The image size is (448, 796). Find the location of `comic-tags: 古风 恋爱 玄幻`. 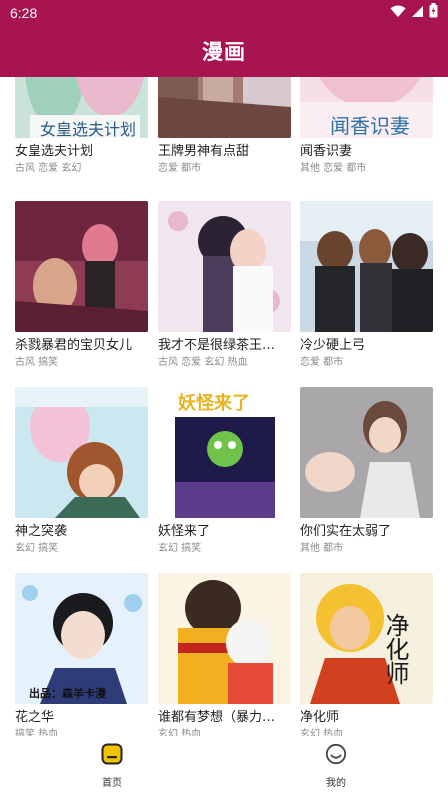

comic-tags: 古风 恋爱 玄幻 is located at coordinates (48, 168).